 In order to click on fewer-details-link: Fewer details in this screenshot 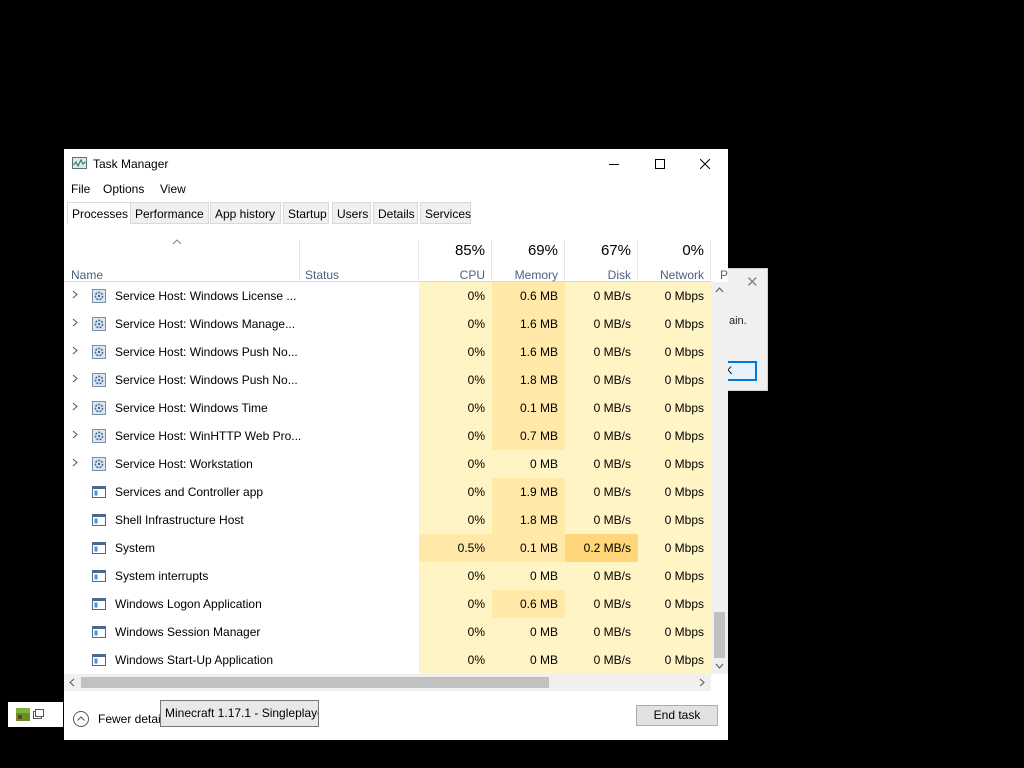, I will do `click(133, 719)`.